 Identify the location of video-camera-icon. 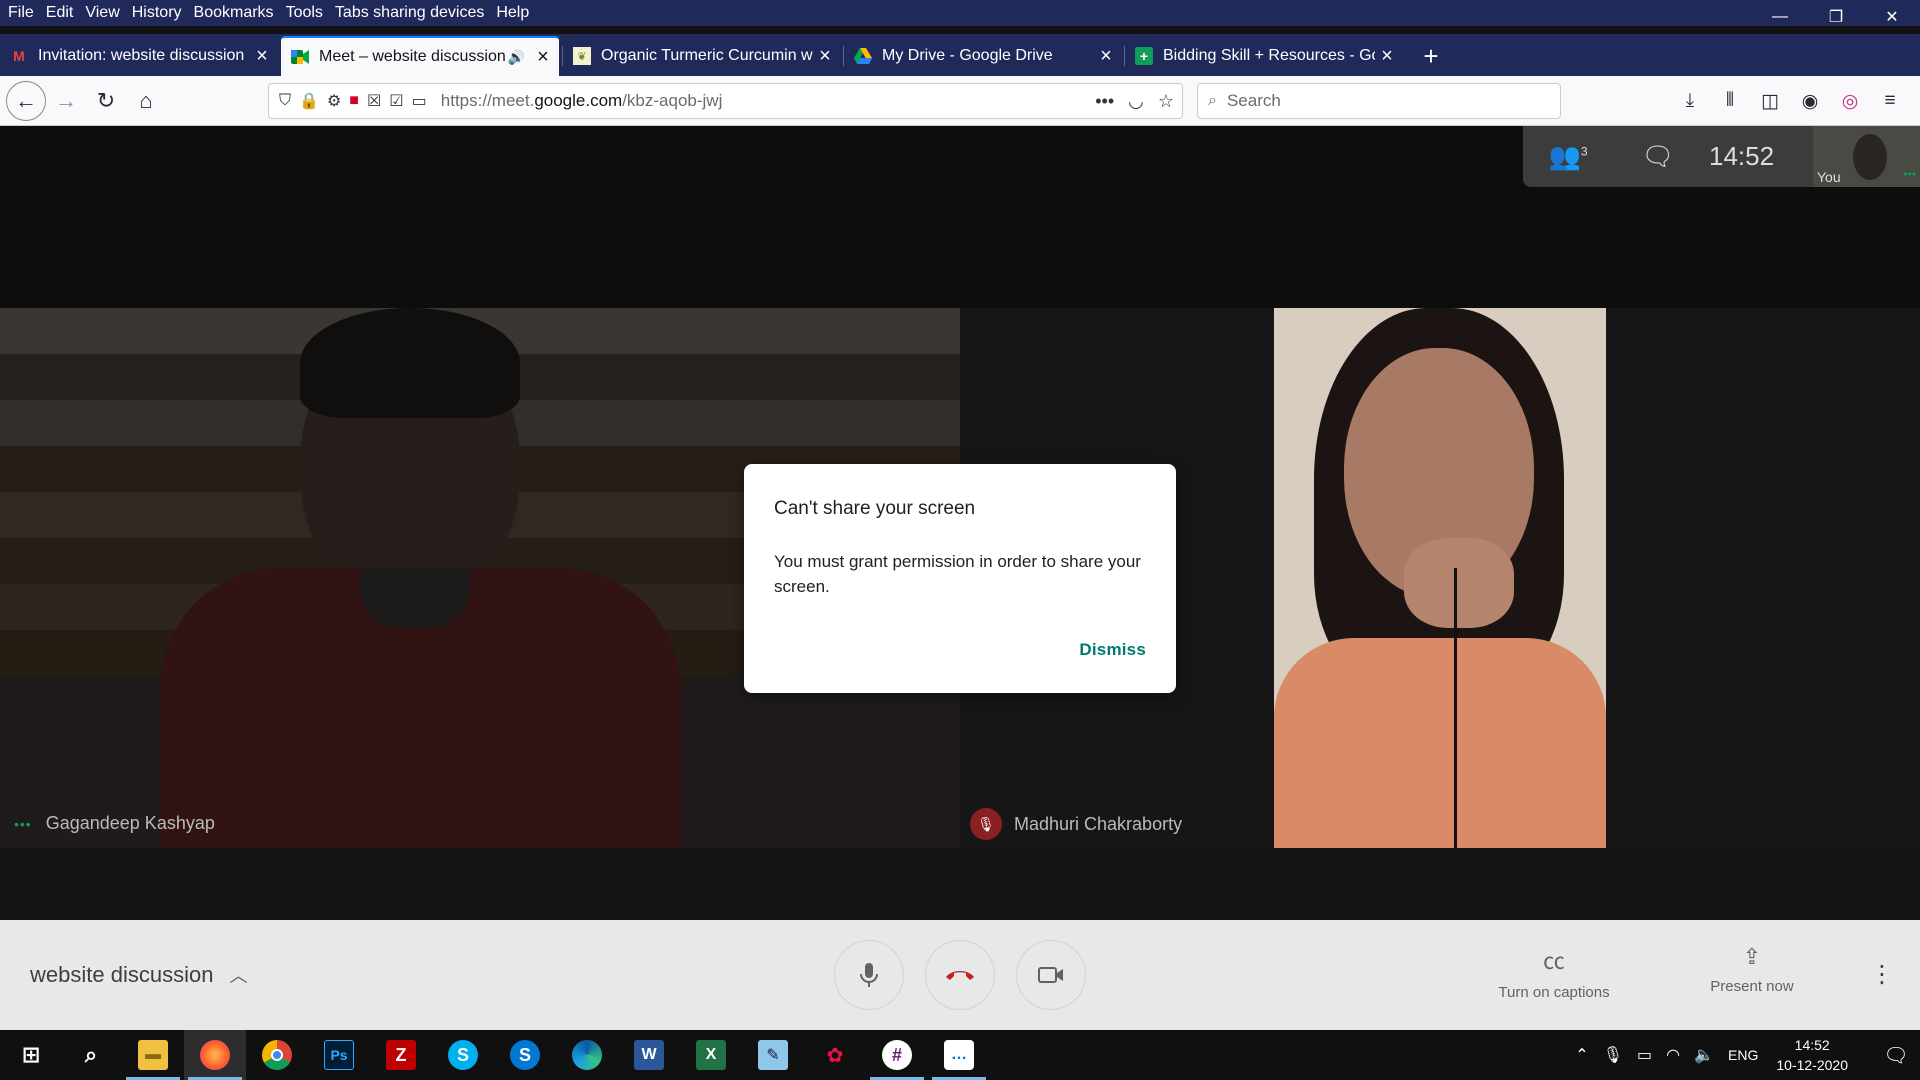
(1050, 975).